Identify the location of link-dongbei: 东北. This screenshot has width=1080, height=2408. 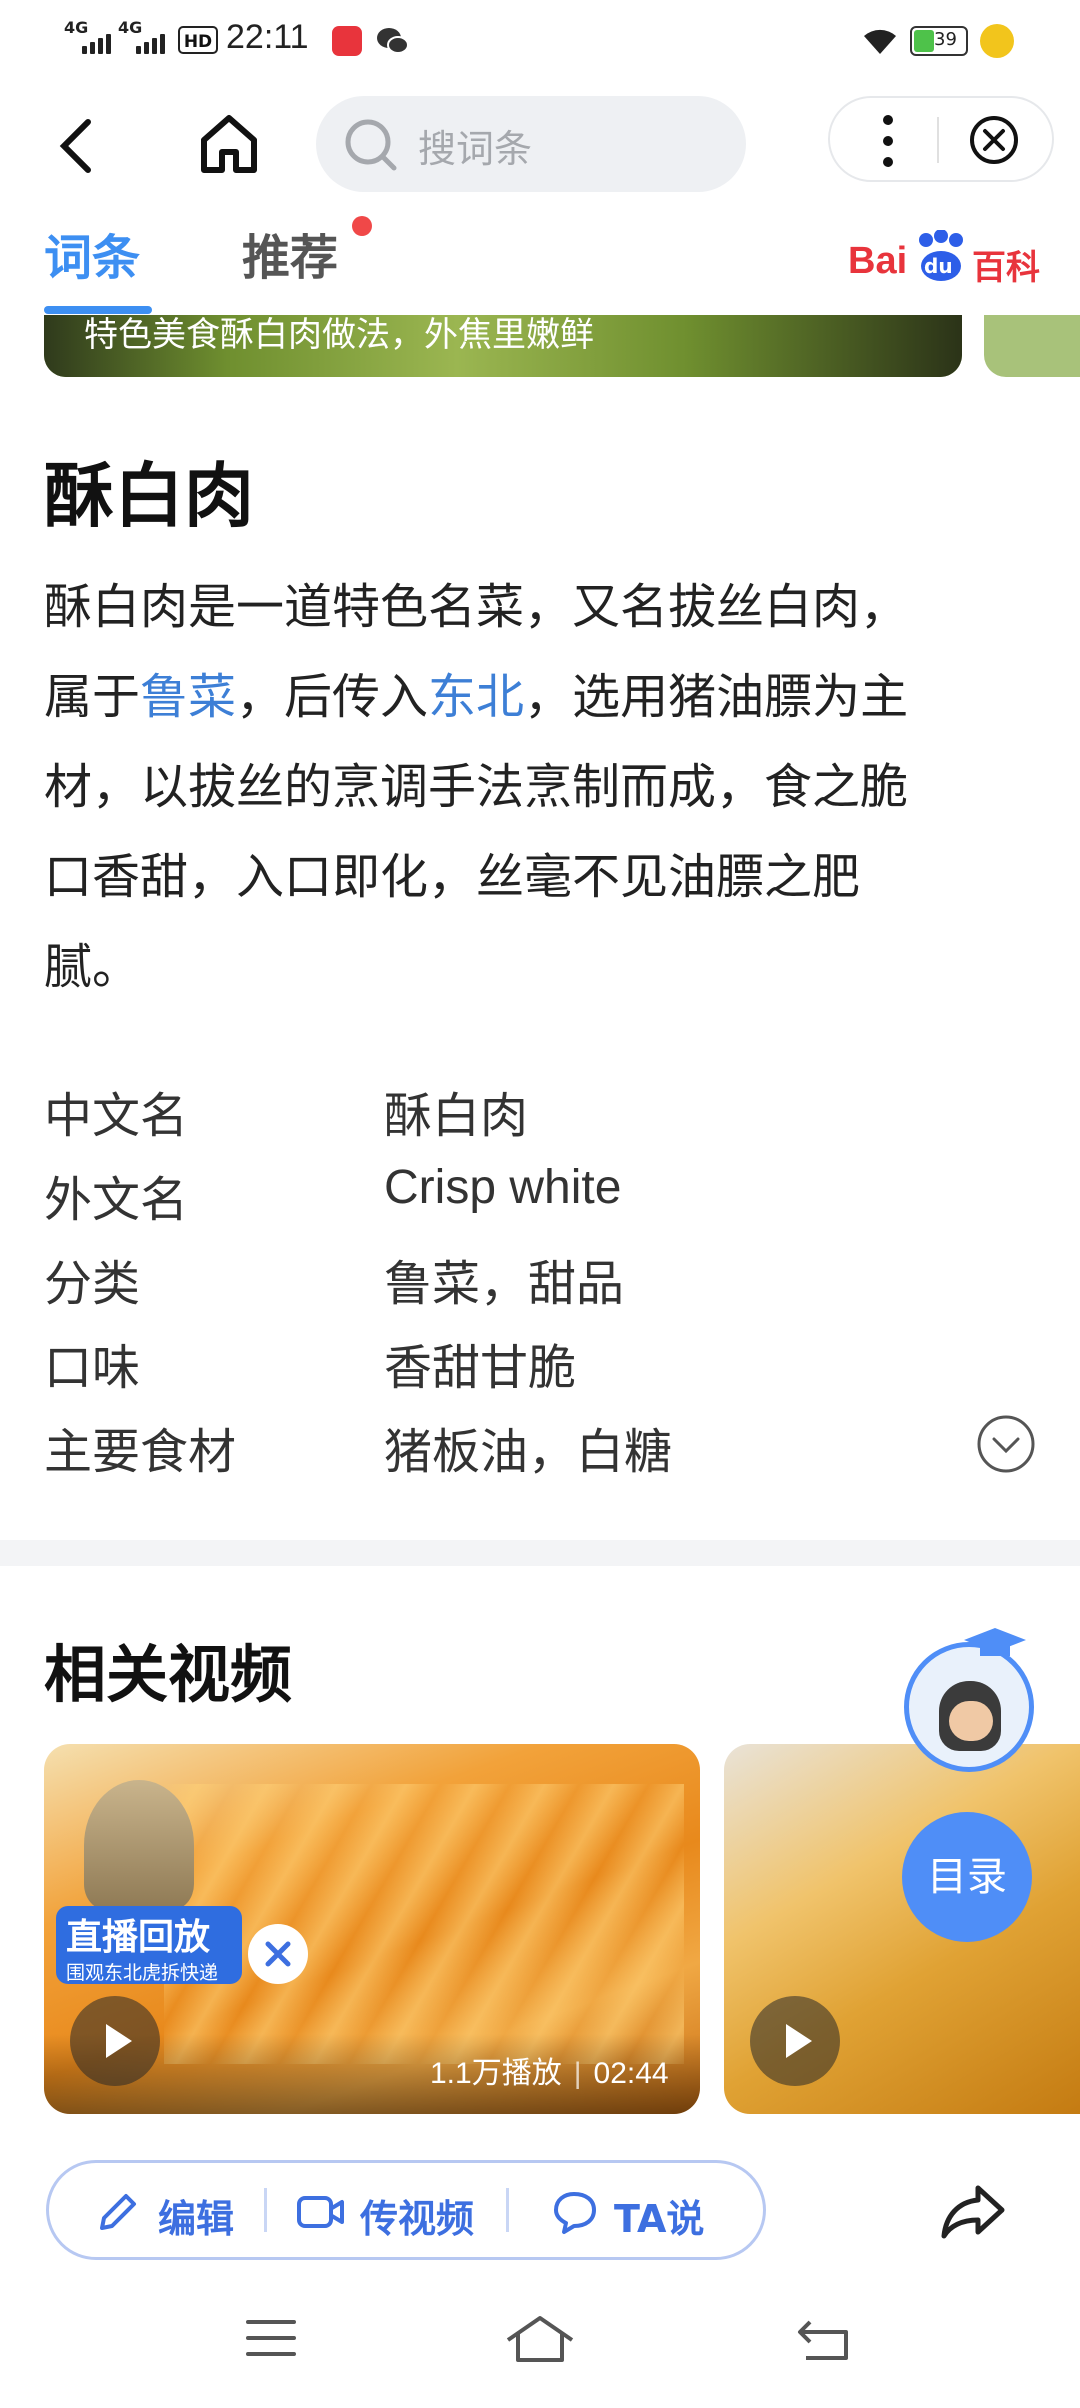
(476, 697).